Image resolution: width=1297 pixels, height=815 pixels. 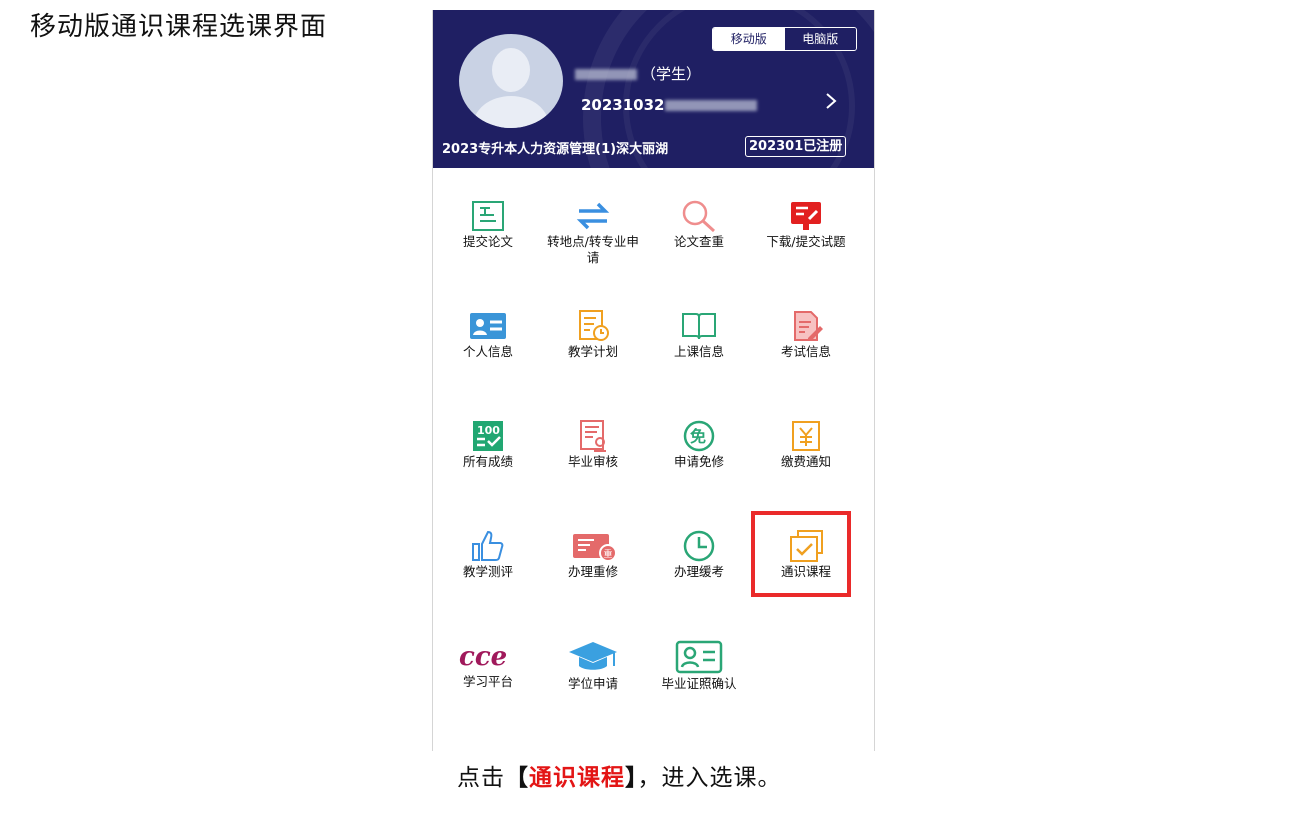 What do you see at coordinates (671, 74) in the screenshot?
I see `role-label: （学生）` at bounding box center [671, 74].